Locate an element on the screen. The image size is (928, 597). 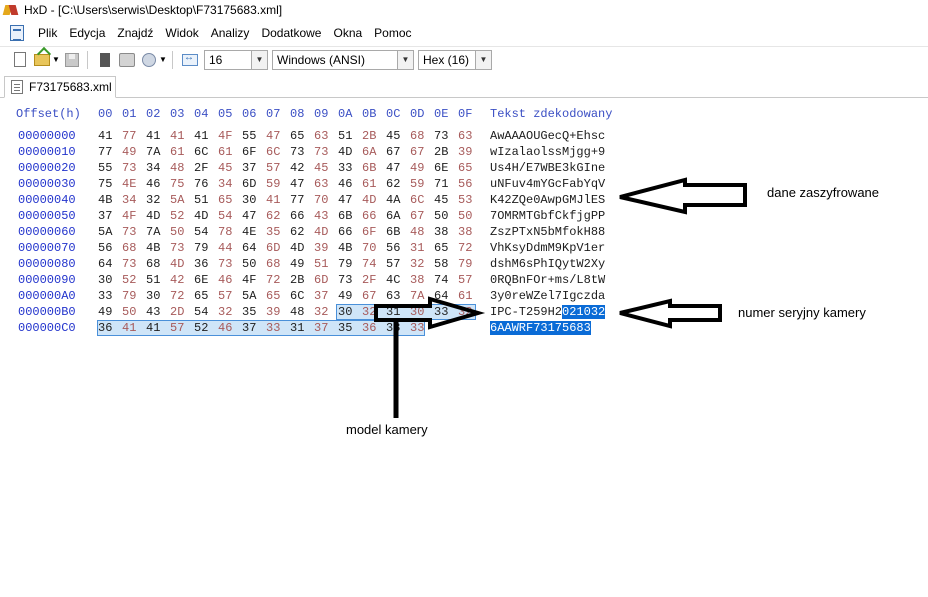
hex-byte: 64 is located at coordinates (249, 248).